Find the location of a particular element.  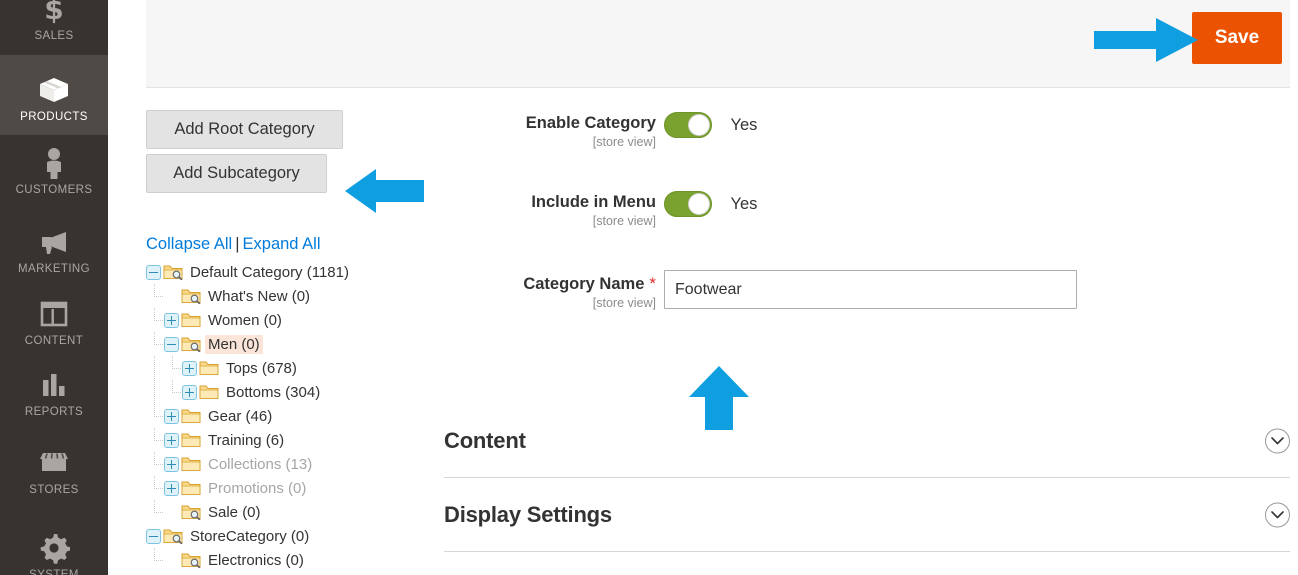

dollar-icon: $ is located at coordinates (54, 13).